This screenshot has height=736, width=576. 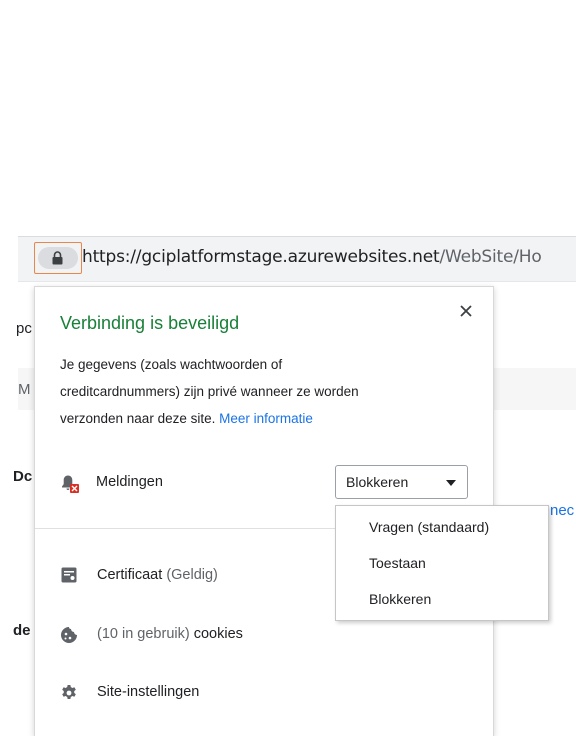 I want to click on cookies-count: (10 in gebruik), so click(x=143, y=634).